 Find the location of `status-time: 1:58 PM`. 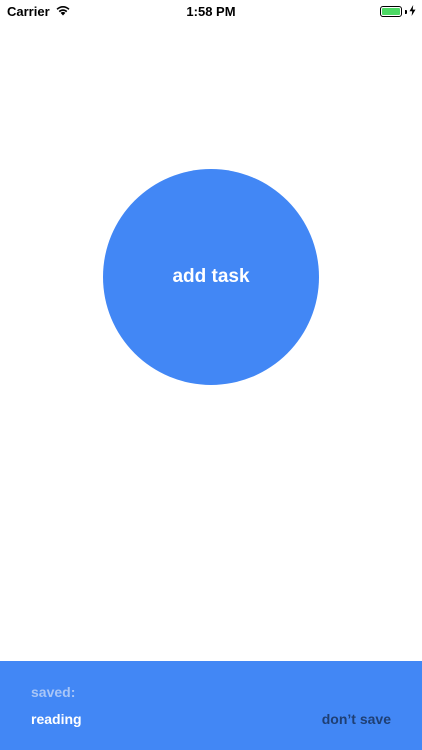

status-time: 1:58 PM is located at coordinates (211, 11).